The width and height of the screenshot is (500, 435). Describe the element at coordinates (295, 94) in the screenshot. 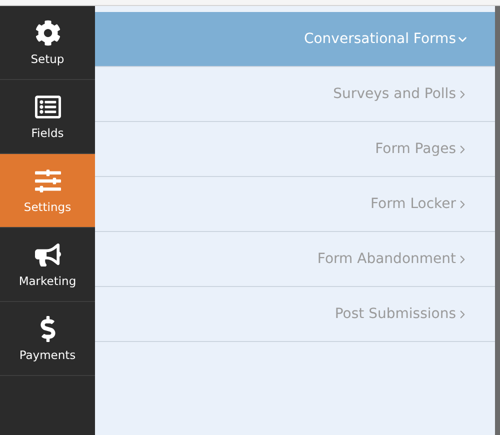

I see `section-row: Surveys and Polls` at that location.